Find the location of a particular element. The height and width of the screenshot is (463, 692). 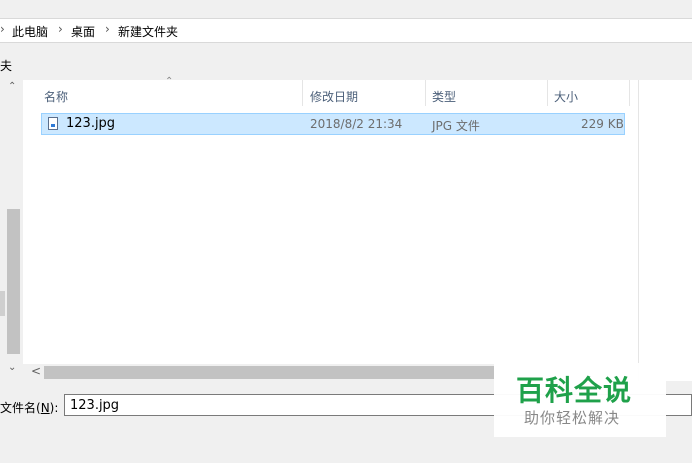

watermark: 百科全说 助你轻松解决 is located at coordinates (580, 400).